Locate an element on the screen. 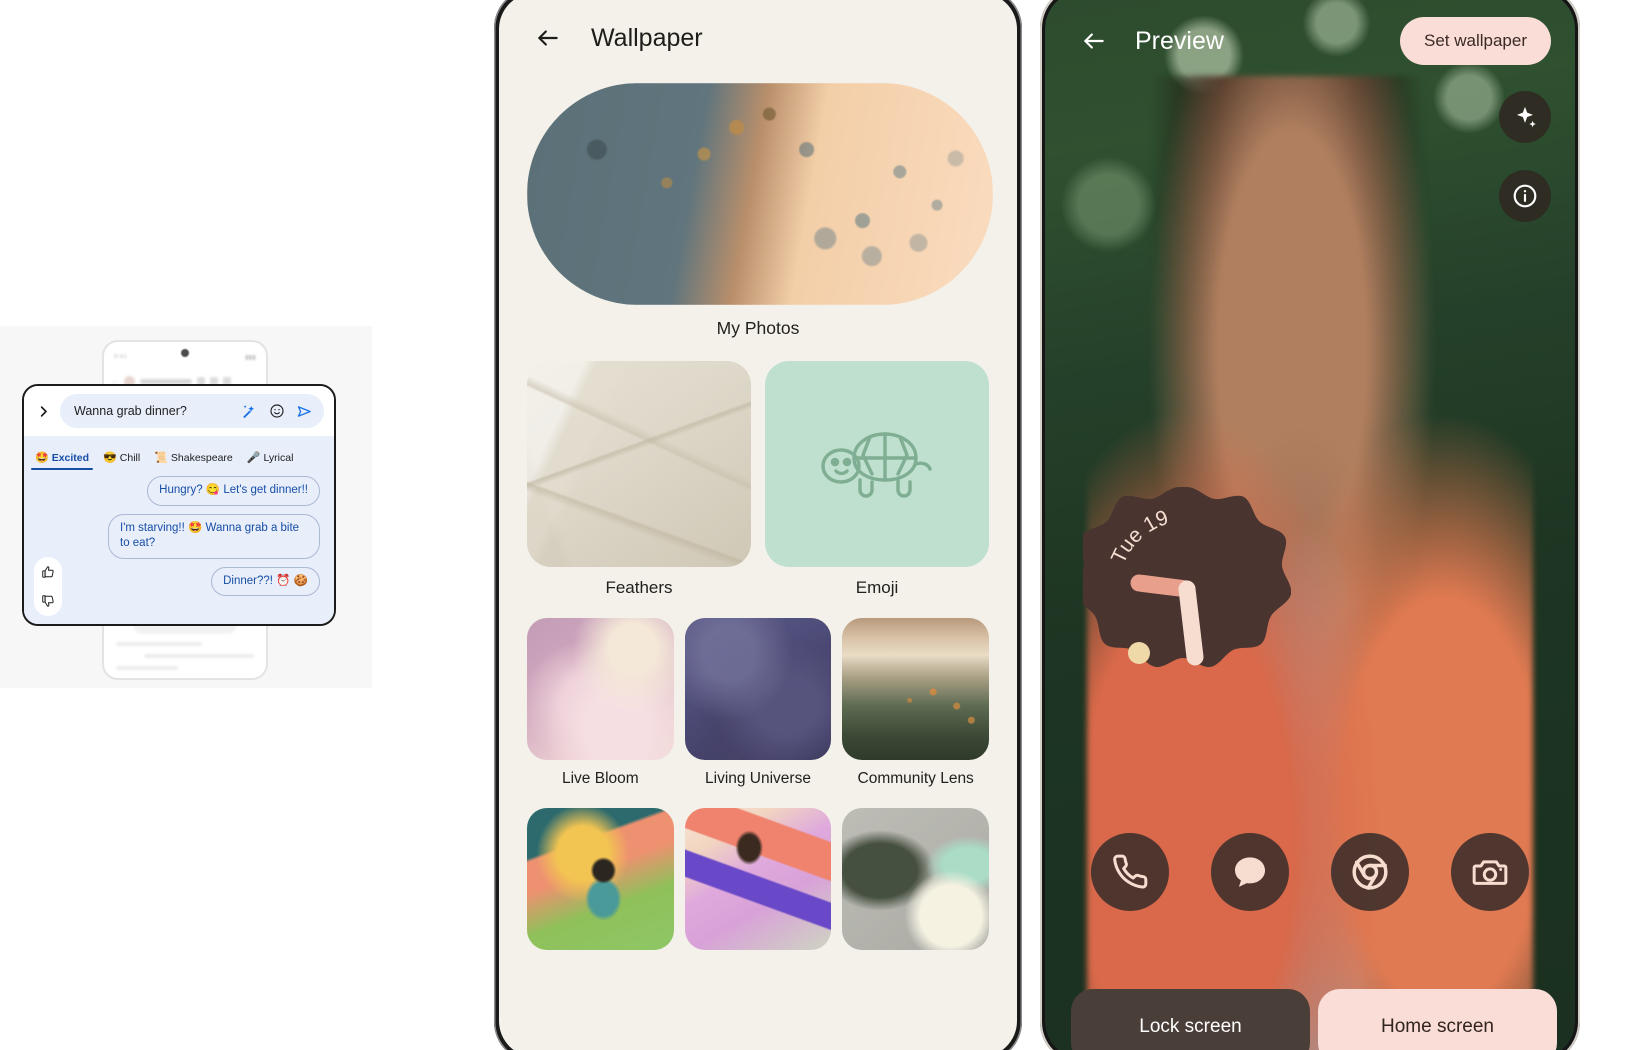 This screenshot has width=1627, height=1050. tone-tab-shakespeare: 📜 Shakespeare is located at coordinates (193, 461).